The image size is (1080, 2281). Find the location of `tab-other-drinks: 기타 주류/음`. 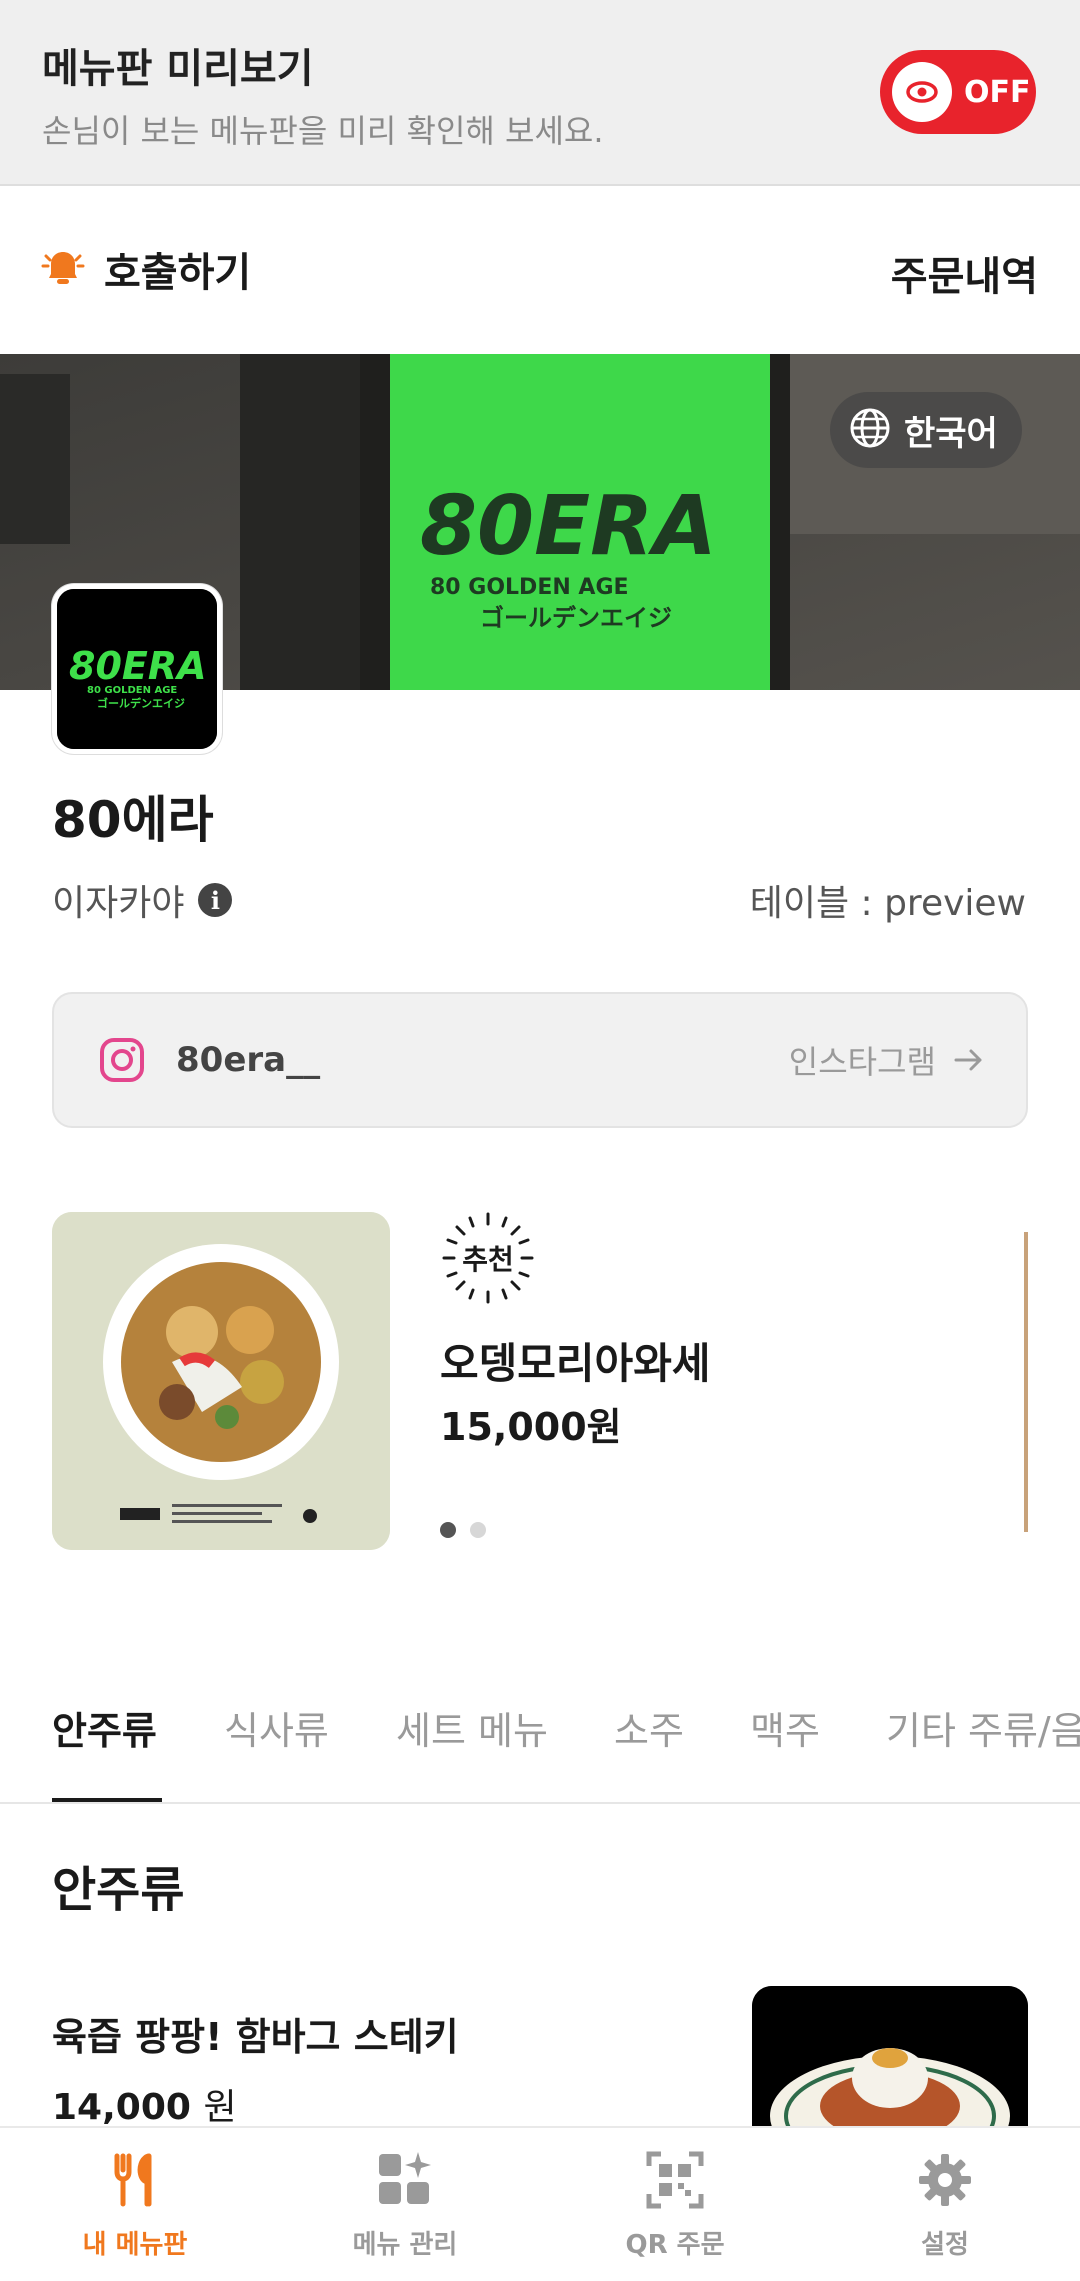

tab-other-drinks: 기타 주류/음 is located at coordinates (983, 1727).